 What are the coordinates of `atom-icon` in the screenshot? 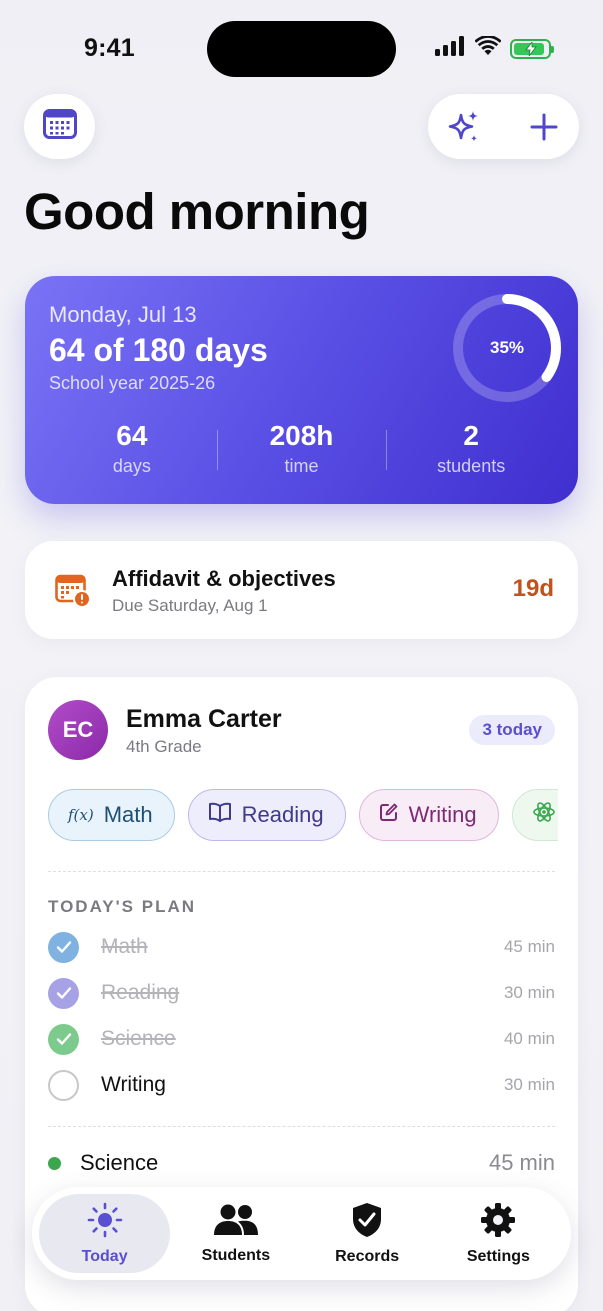 It's located at (544, 815).